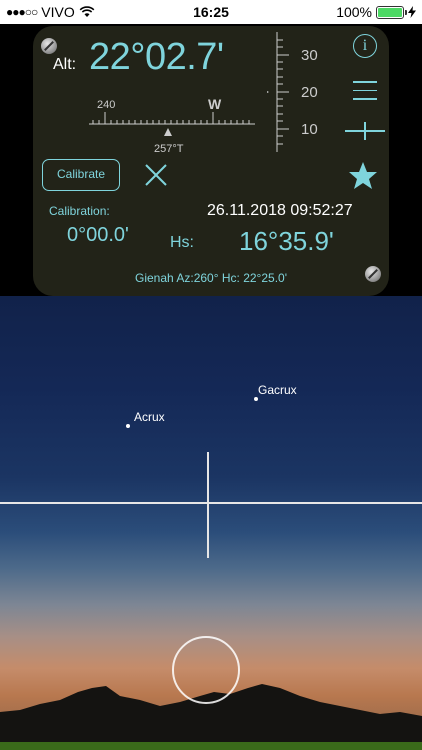  What do you see at coordinates (149, 417) in the screenshot?
I see `star-label-acrux: Acrux` at bounding box center [149, 417].